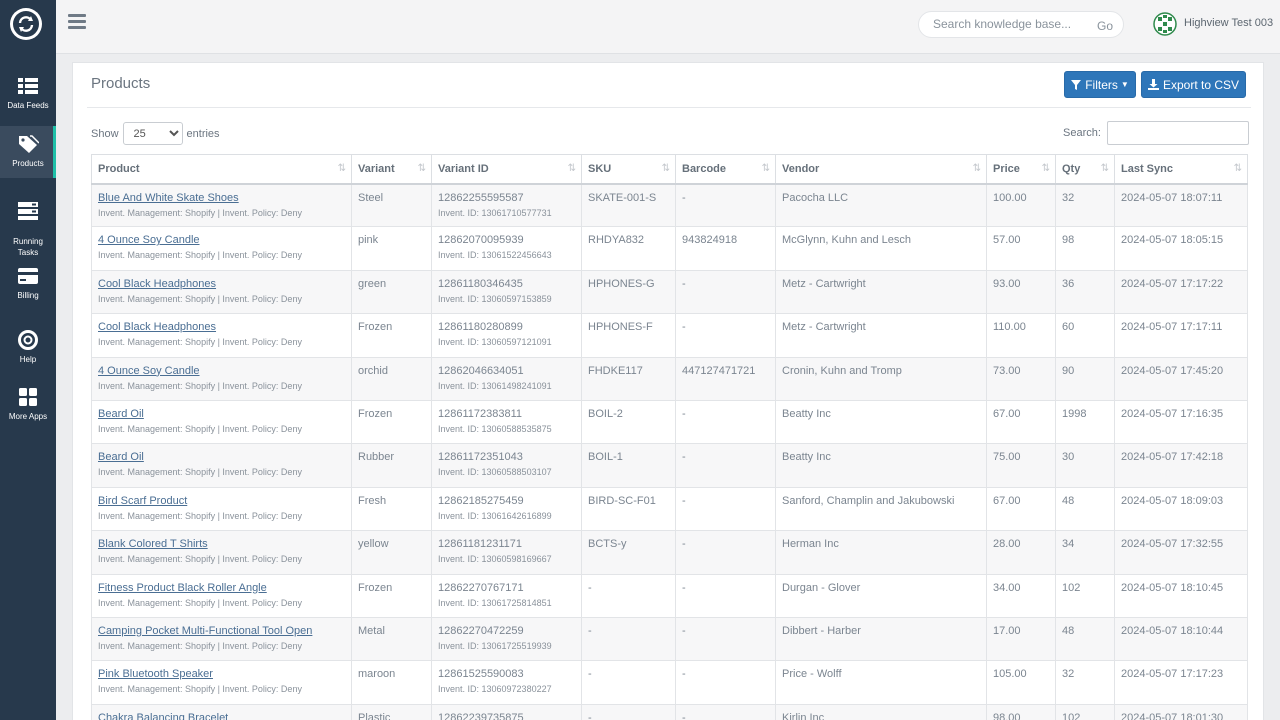 Image resolution: width=1280 pixels, height=720 pixels. What do you see at coordinates (628, 169) in the screenshot?
I see `column-header-sku: SKU ⇅` at bounding box center [628, 169].